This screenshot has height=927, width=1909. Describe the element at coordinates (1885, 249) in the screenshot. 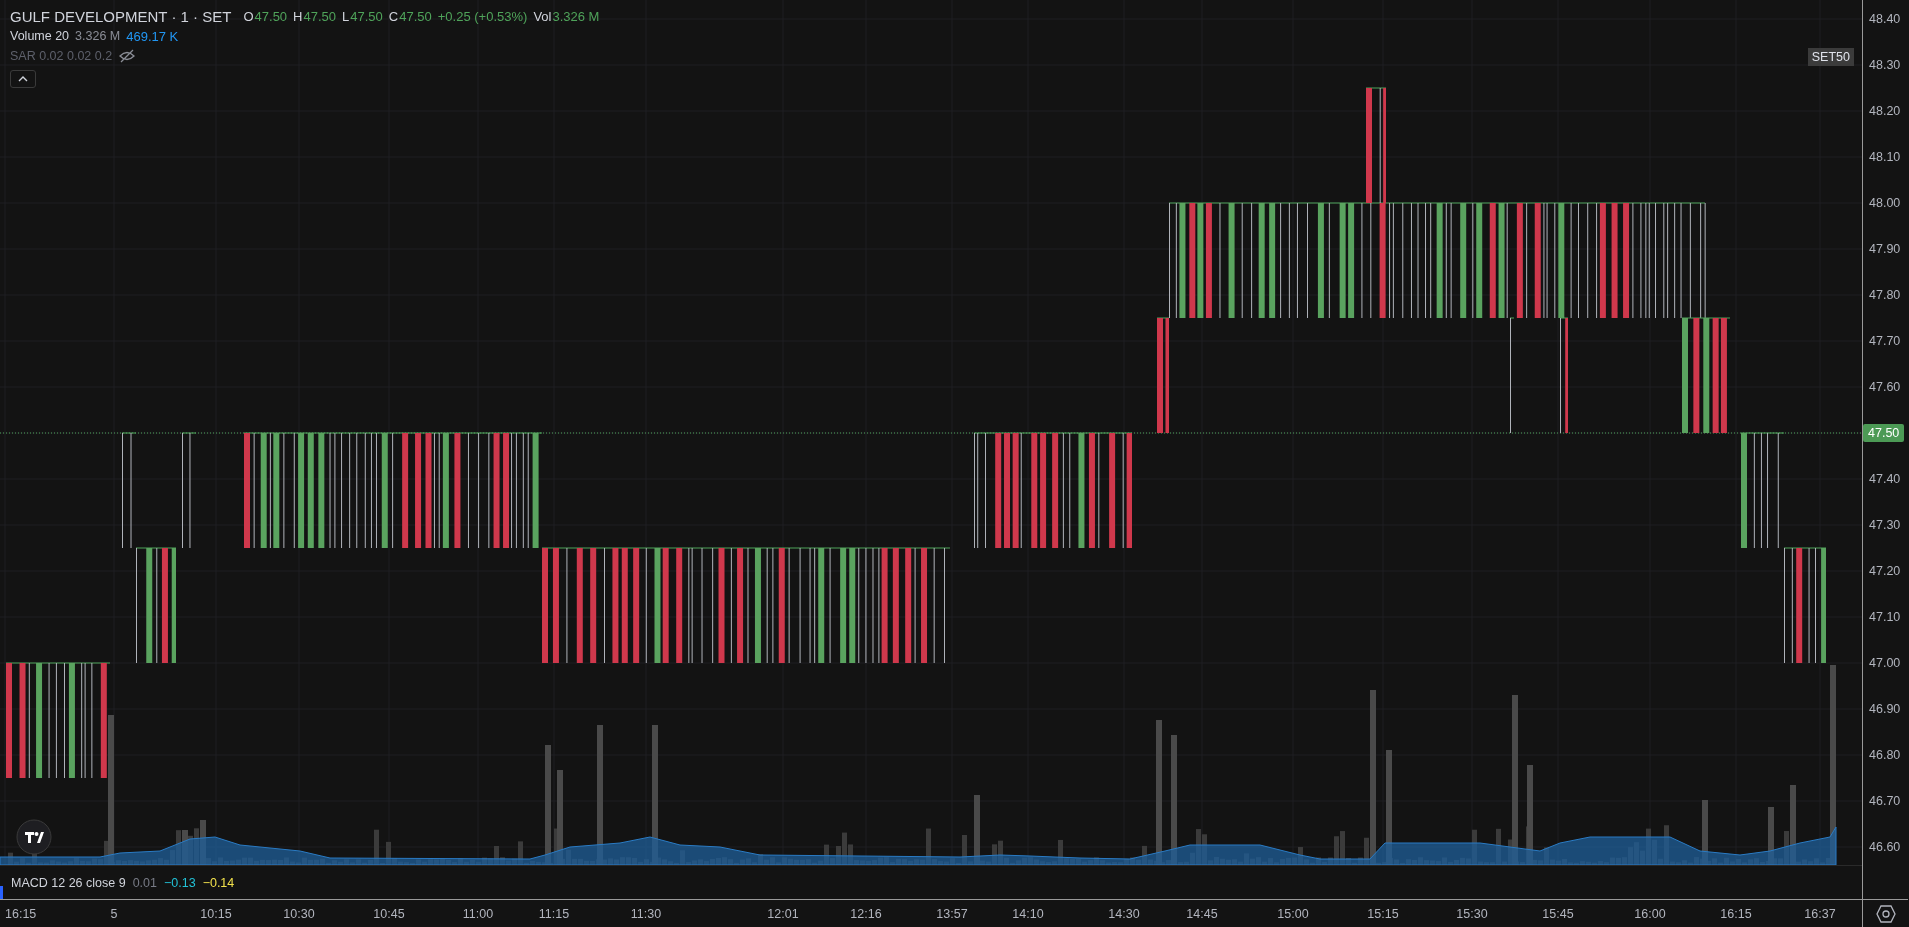

I see `price-tick-label: 47.90` at that location.